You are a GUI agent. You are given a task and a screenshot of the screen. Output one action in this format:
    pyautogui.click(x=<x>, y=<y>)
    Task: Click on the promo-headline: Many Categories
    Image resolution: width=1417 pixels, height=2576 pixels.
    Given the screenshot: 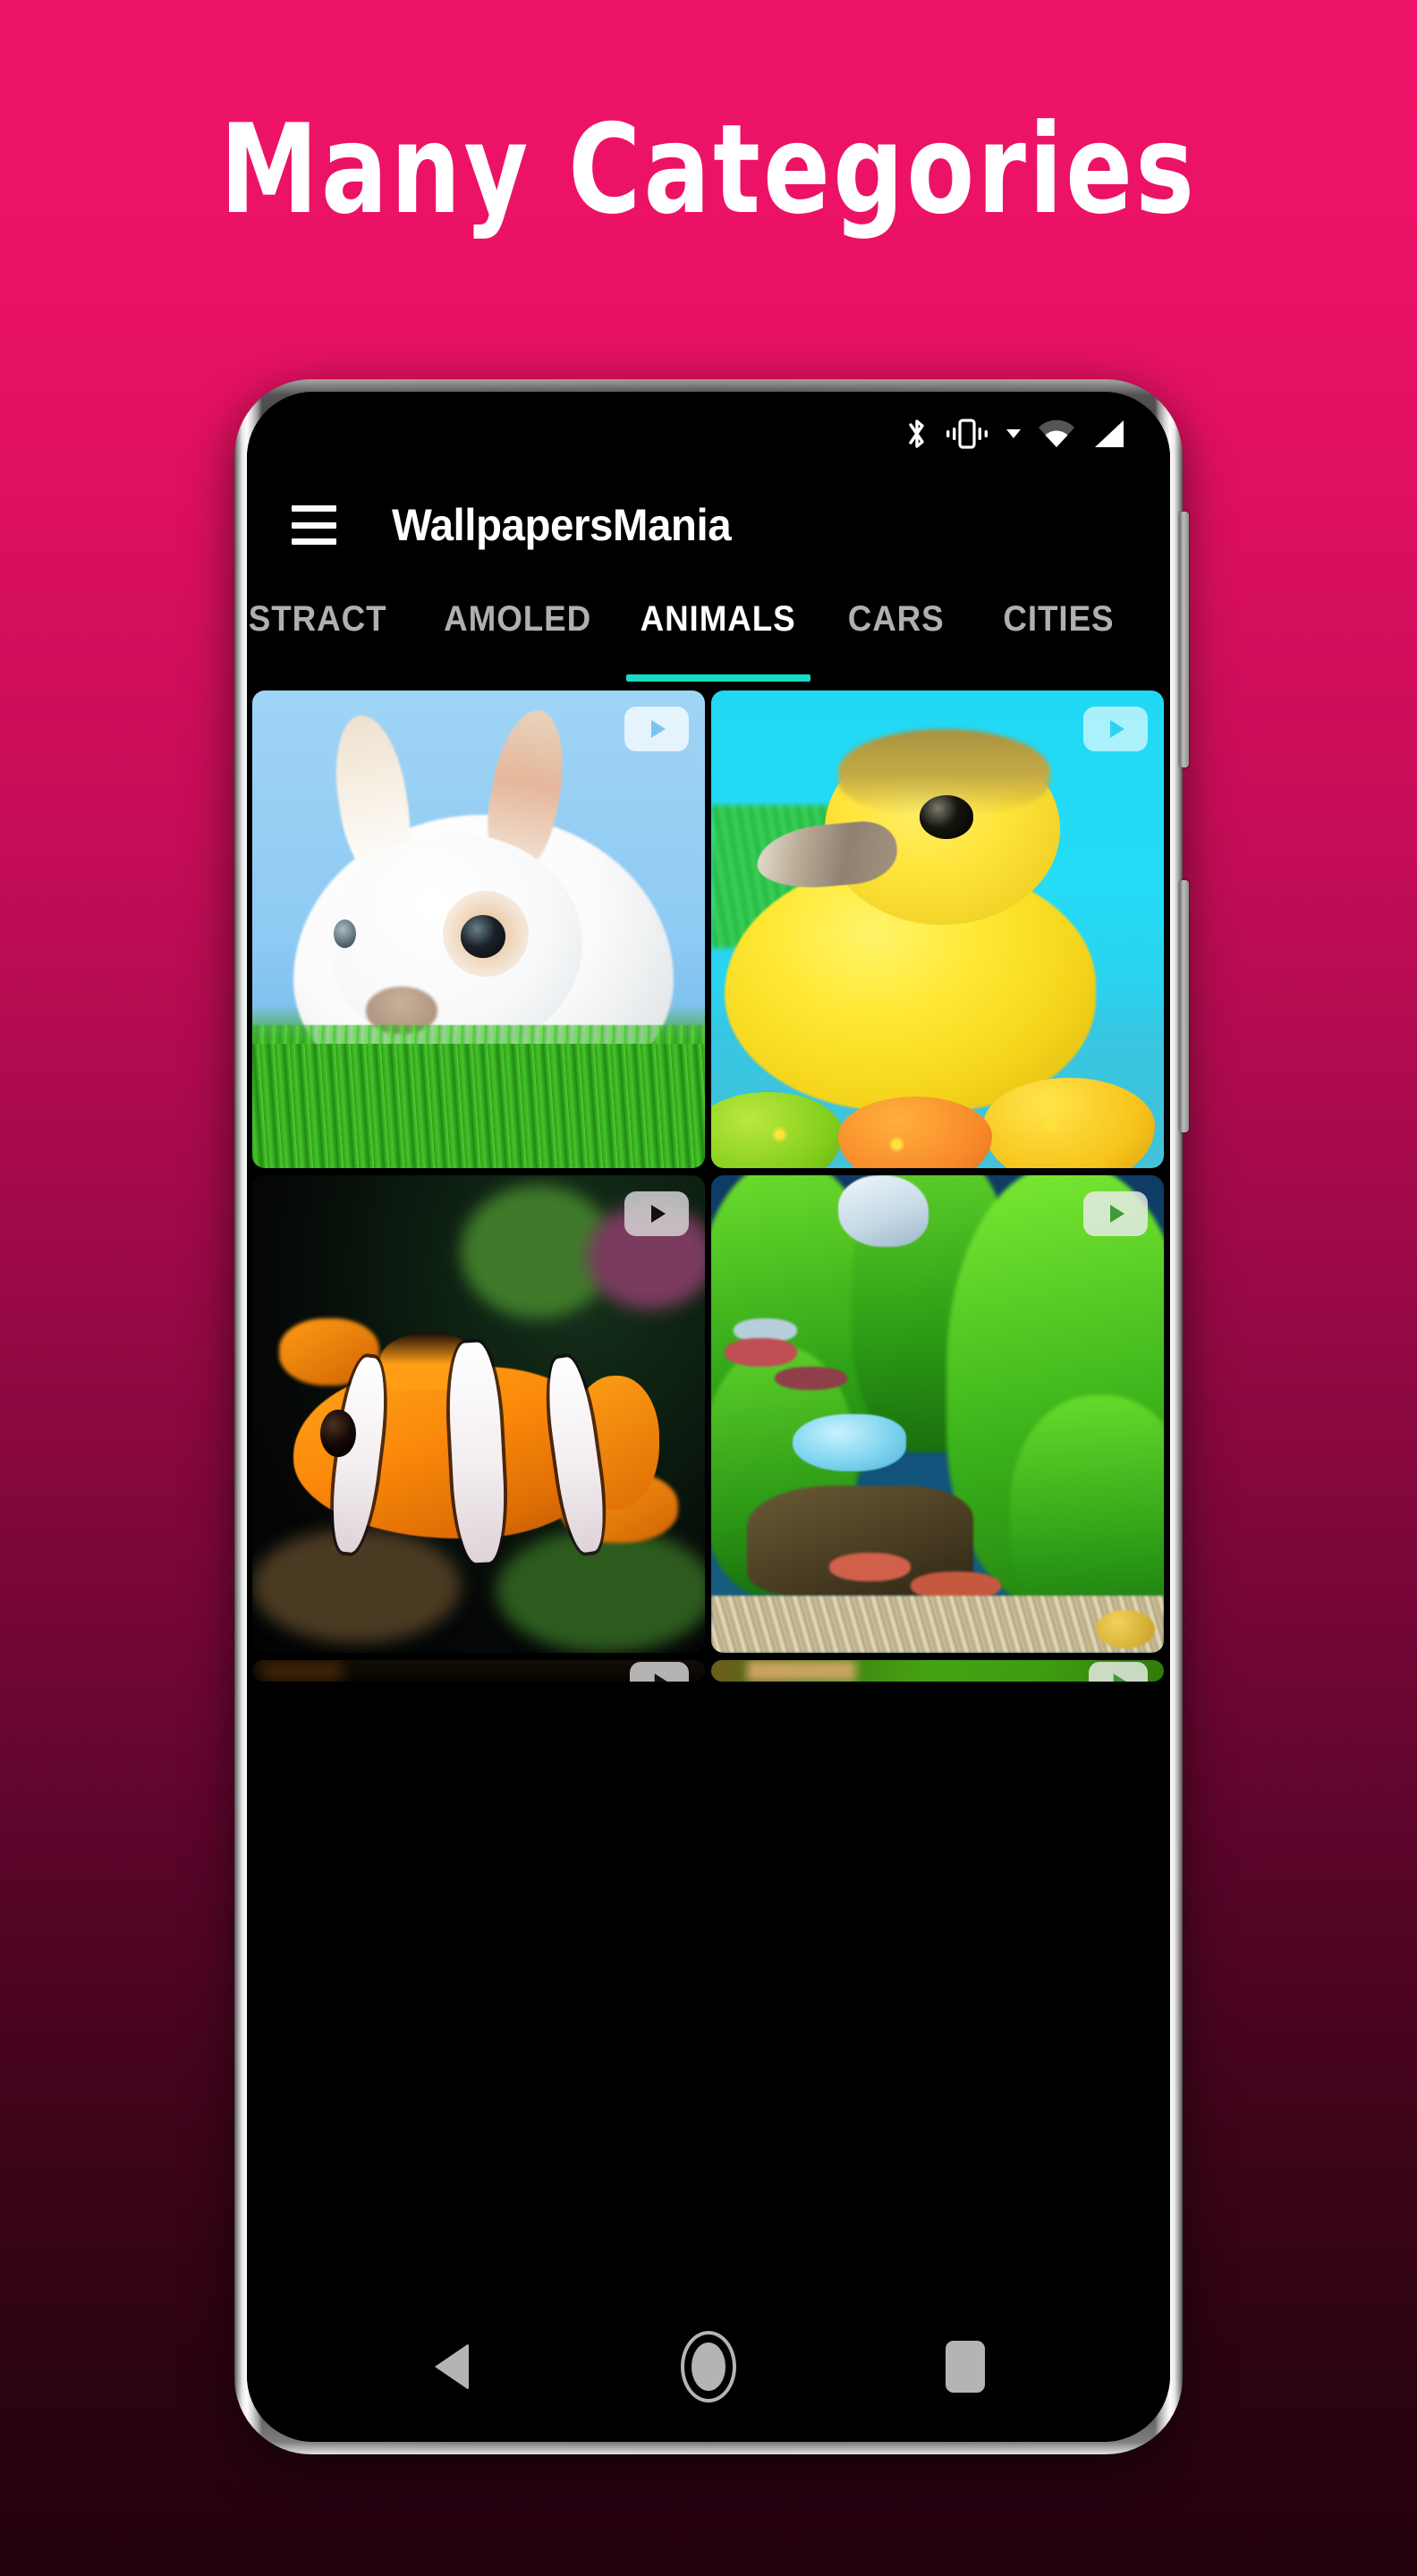 What is the action you would take?
    pyautogui.click(x=708, y=169)
    